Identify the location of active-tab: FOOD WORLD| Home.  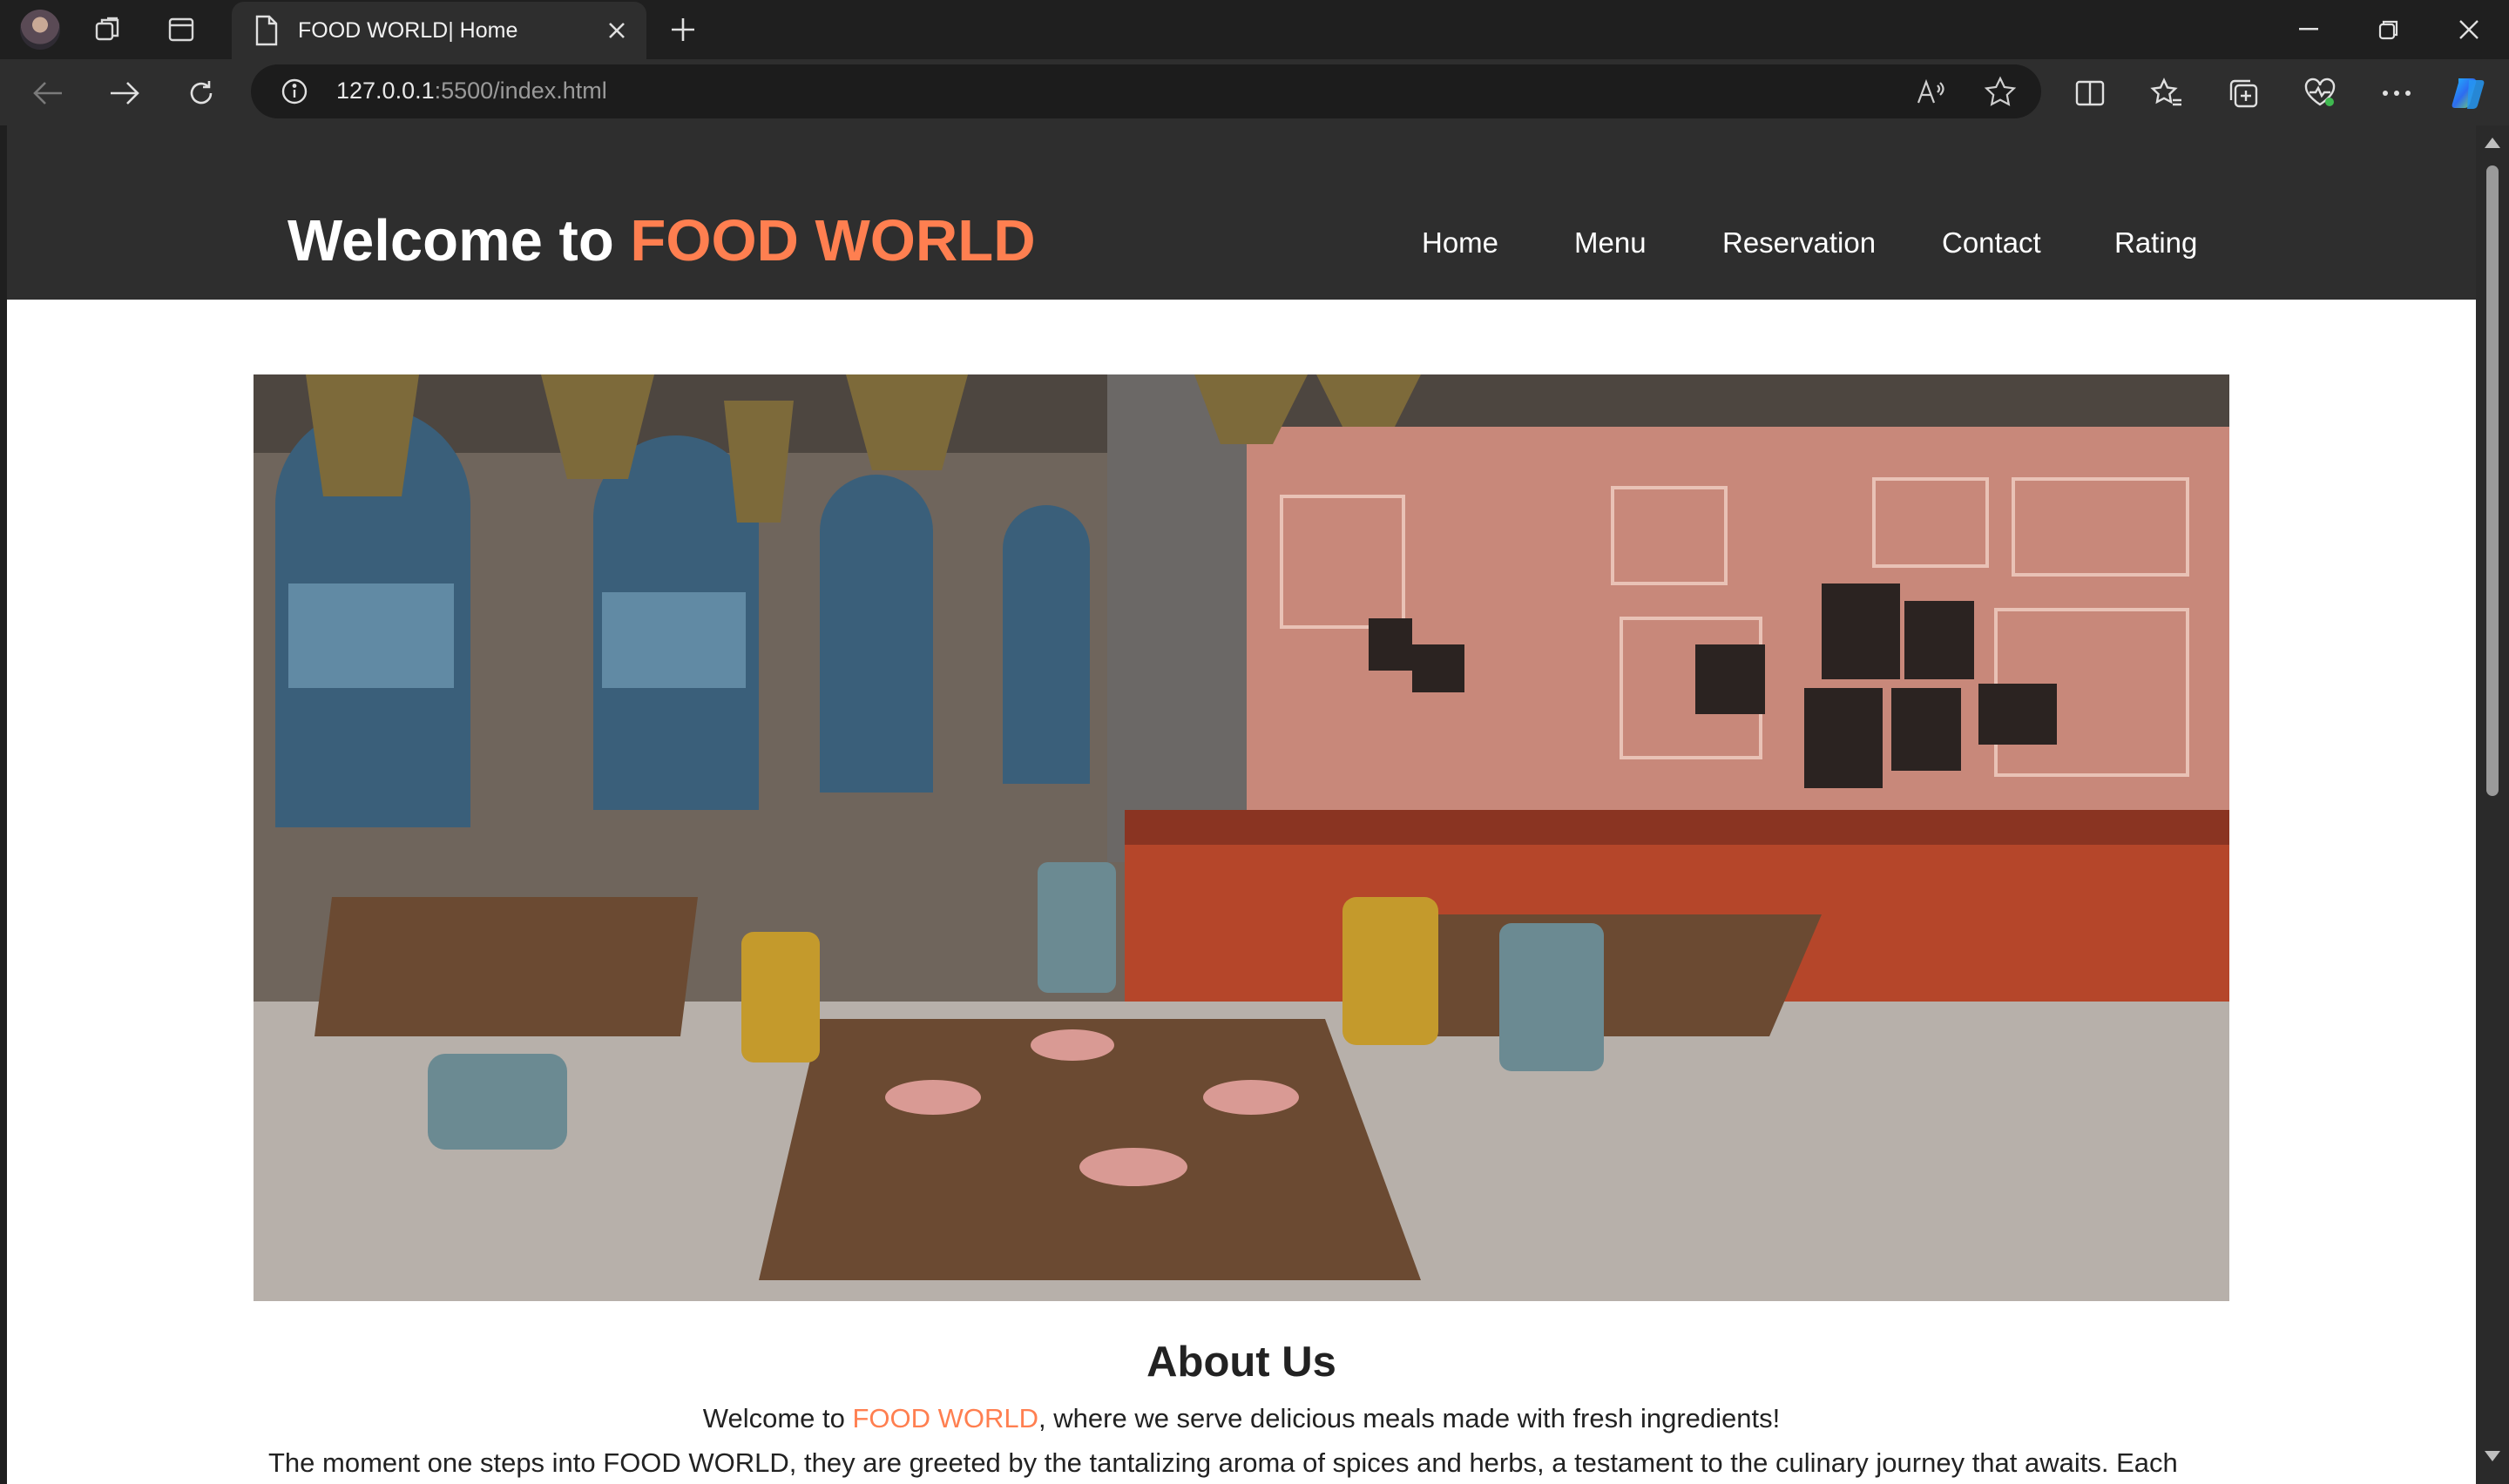
(439, 31).